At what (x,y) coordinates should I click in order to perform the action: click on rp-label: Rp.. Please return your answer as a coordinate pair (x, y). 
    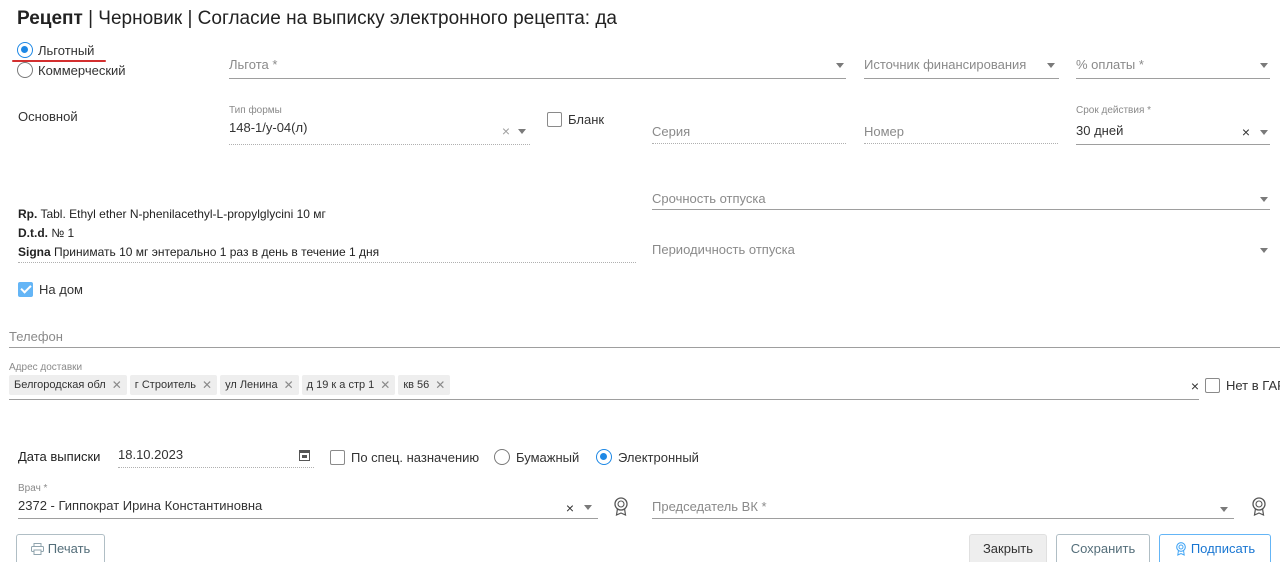
    Looking at the image, I should click on (28, 214).